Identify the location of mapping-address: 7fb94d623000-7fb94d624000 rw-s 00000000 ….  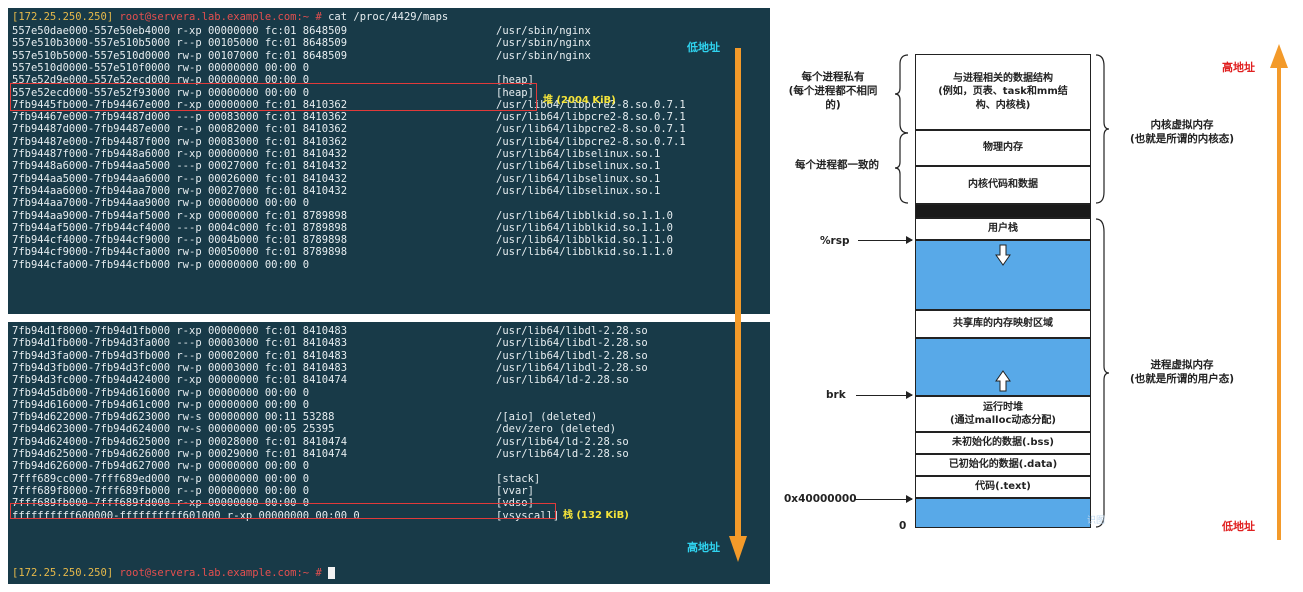
(173, 429).